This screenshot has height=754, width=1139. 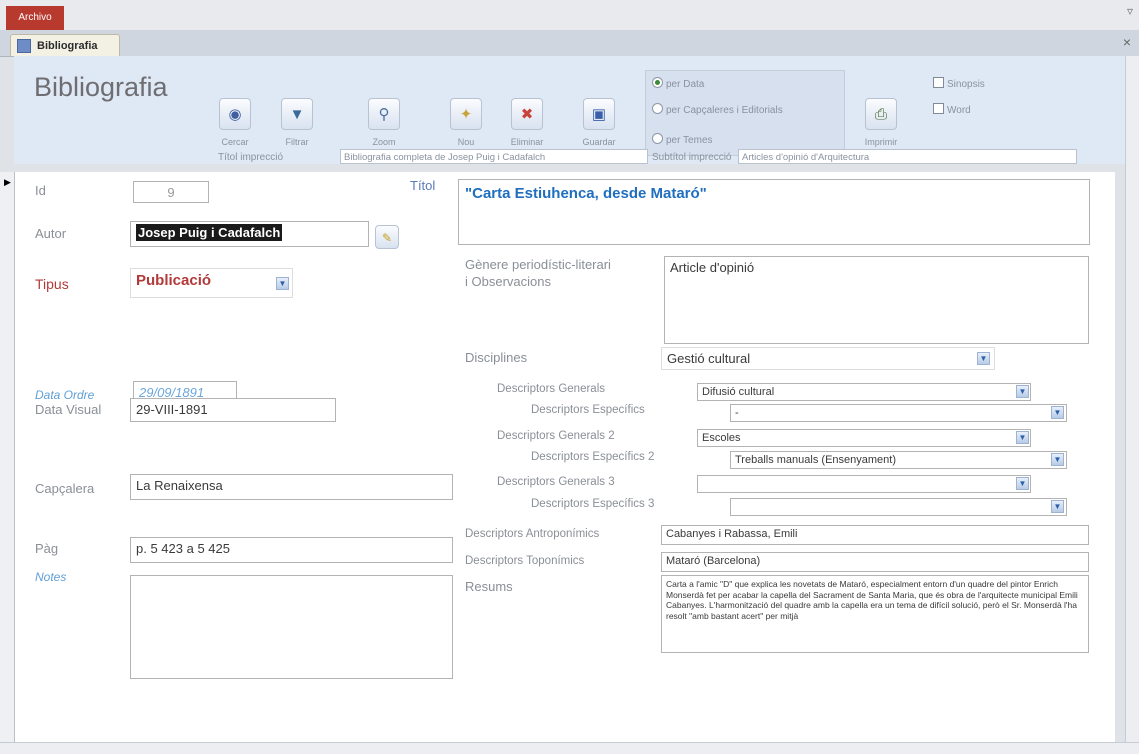 What do you see at coordinates (1022, 483) in the screenshot?
I see `dg3-dropdown-icon: ▼` at bounding box center [1022, 483].